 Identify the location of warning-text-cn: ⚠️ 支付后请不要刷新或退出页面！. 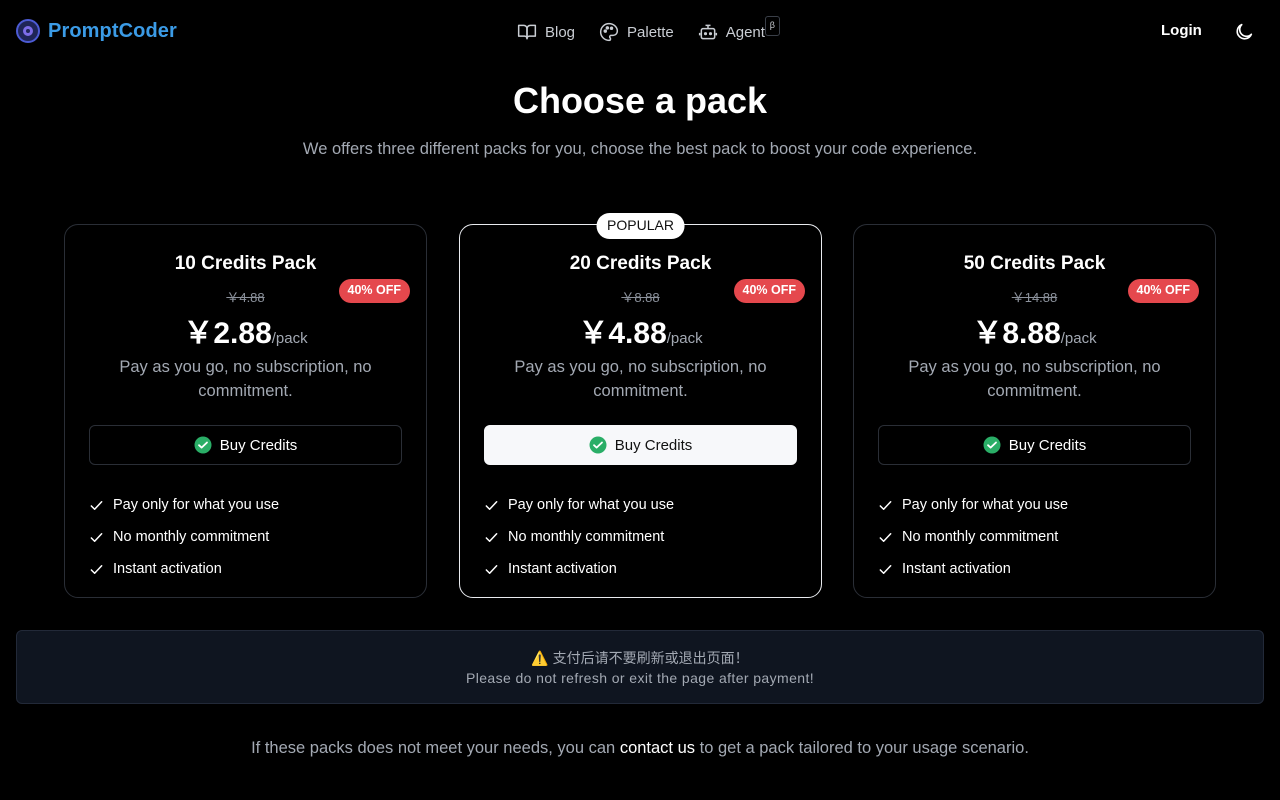
(640, 658).